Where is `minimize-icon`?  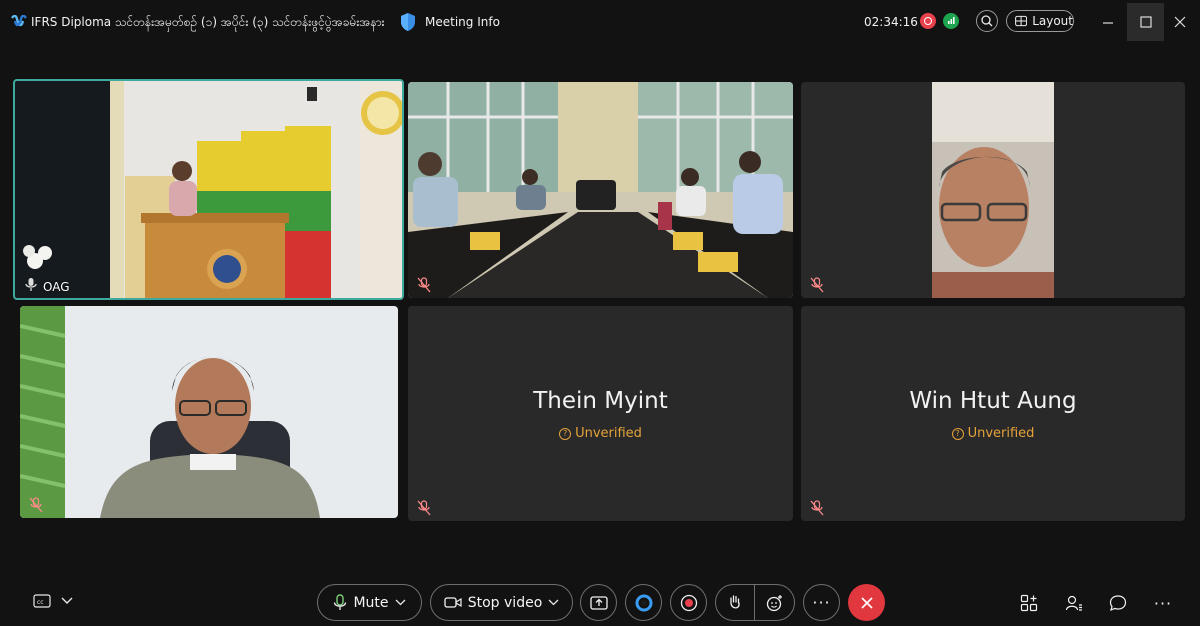
minimize-icon is located at coordinates (1108, 22).